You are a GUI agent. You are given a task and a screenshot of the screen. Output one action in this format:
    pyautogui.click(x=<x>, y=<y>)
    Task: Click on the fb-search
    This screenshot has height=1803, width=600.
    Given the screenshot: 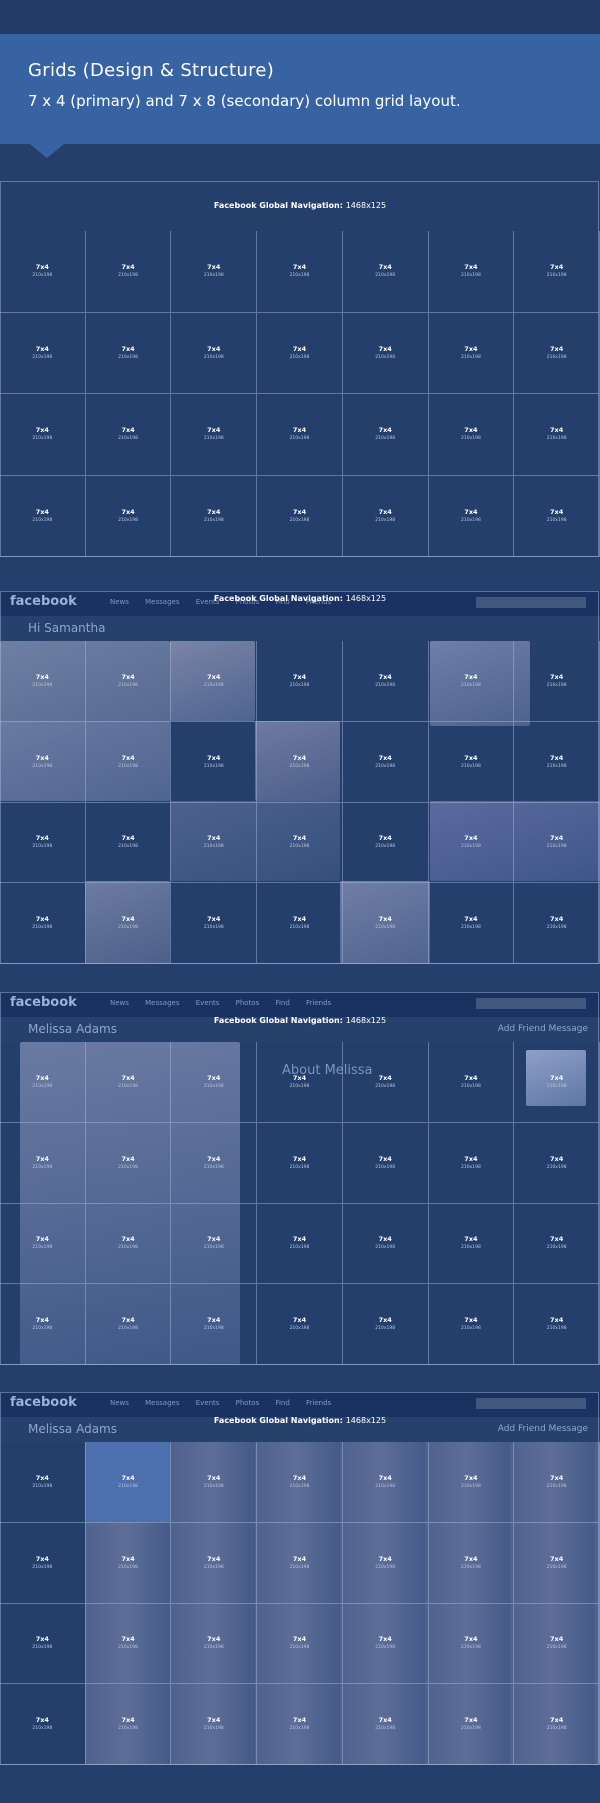 What is the action you would take?
    pyautogui.click(x=531, y=1403)
    